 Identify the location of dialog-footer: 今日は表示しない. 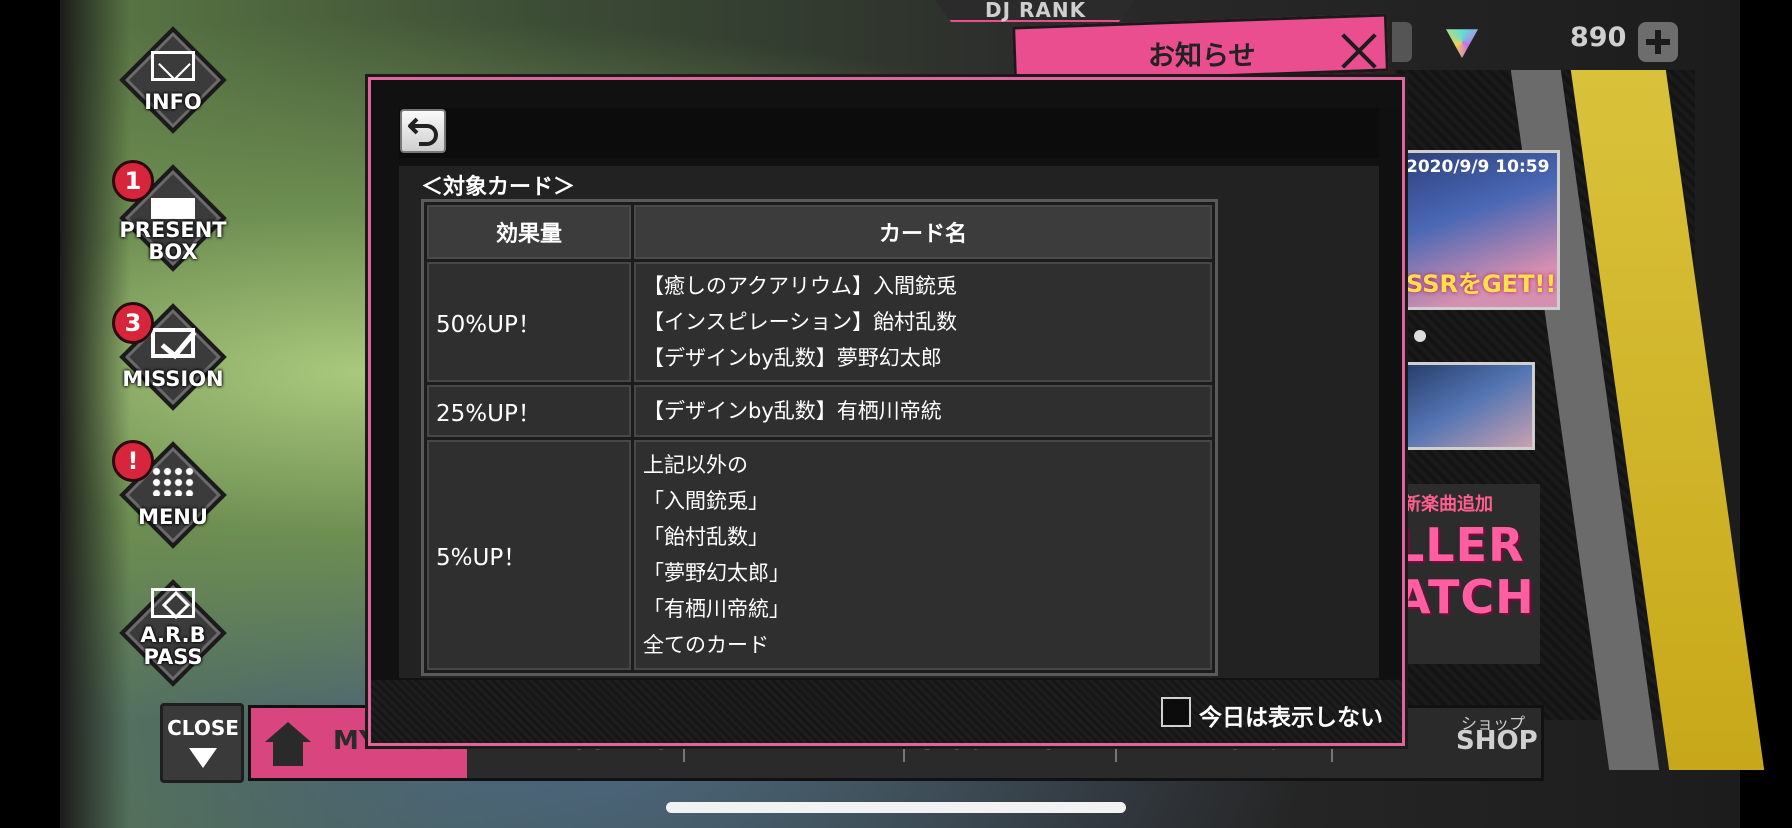
(886, 711).